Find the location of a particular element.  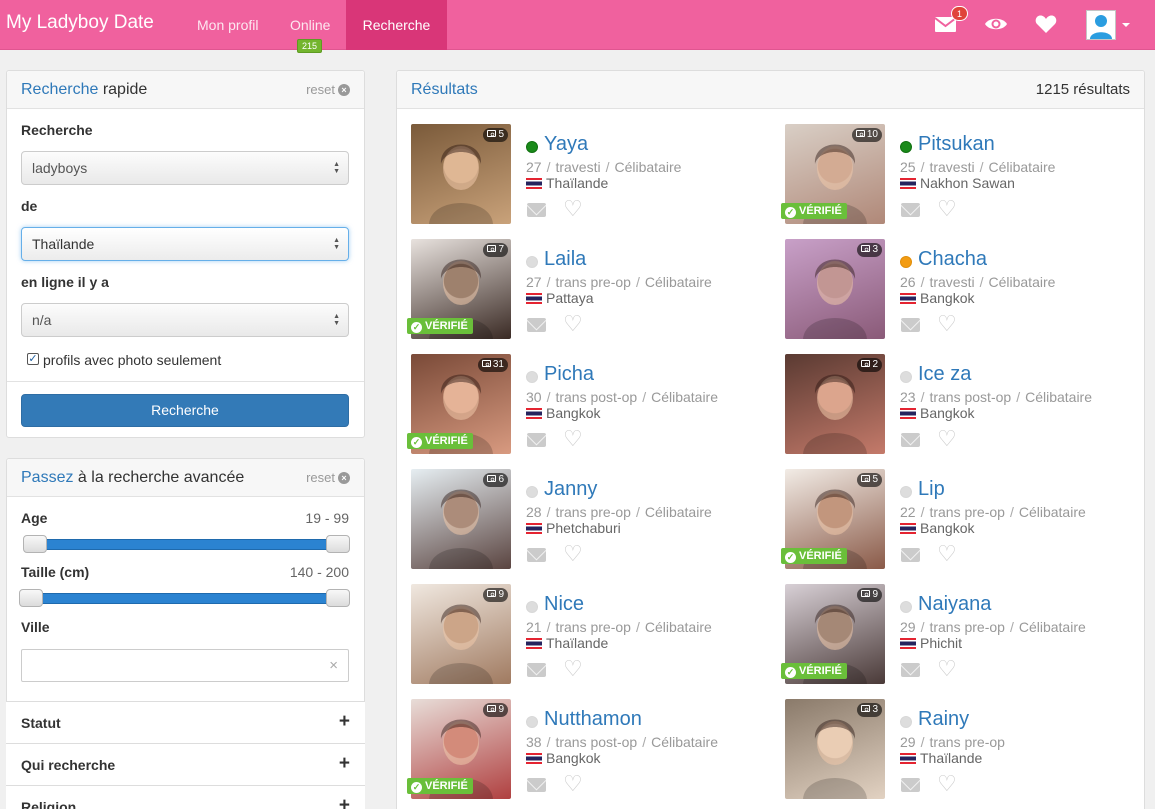

profile-photo: 2 is located at coordinates (835, 404).